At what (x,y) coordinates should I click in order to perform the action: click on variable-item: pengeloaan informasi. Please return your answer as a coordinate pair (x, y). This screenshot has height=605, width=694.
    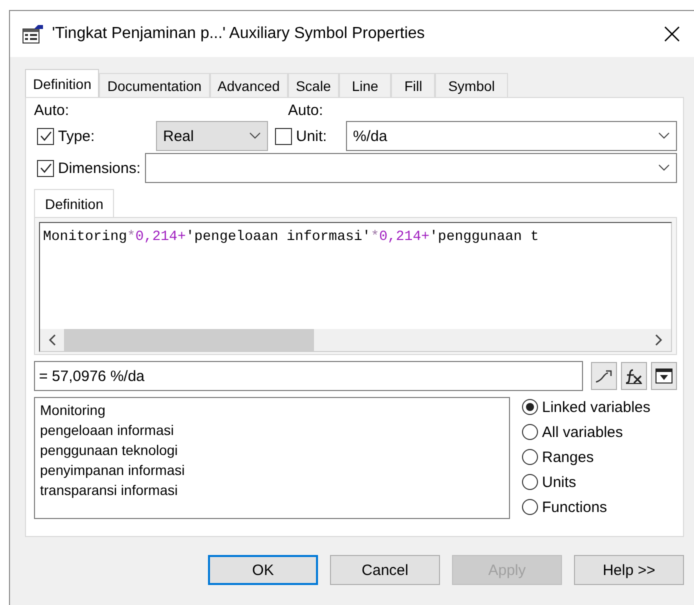
    Looking at the image, I should click on (272, 430).